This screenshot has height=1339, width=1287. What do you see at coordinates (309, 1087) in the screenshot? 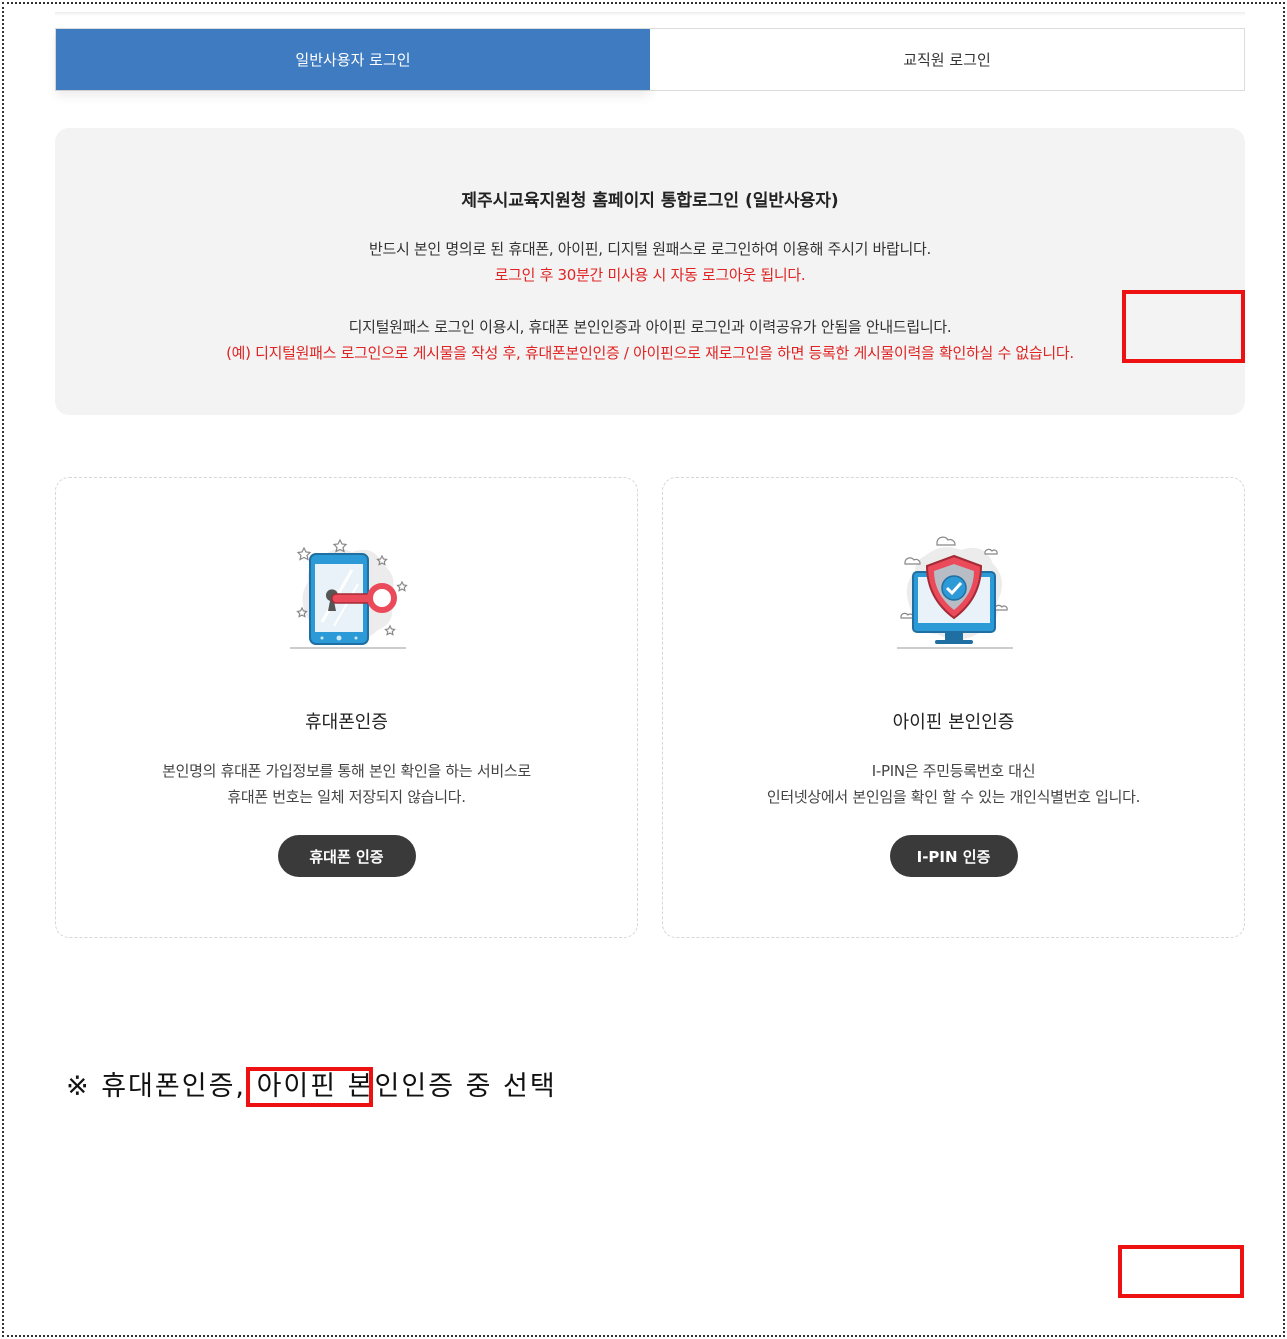
I see `annotation-box-footnote` at bounding box center [309, 1087].